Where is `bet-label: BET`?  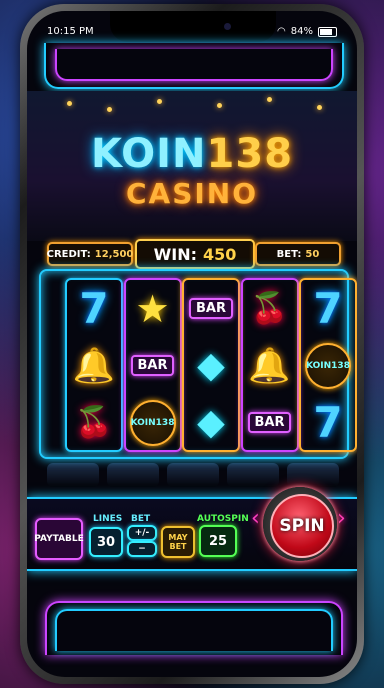 bet-label: BET is located at coordinates (141, 519).